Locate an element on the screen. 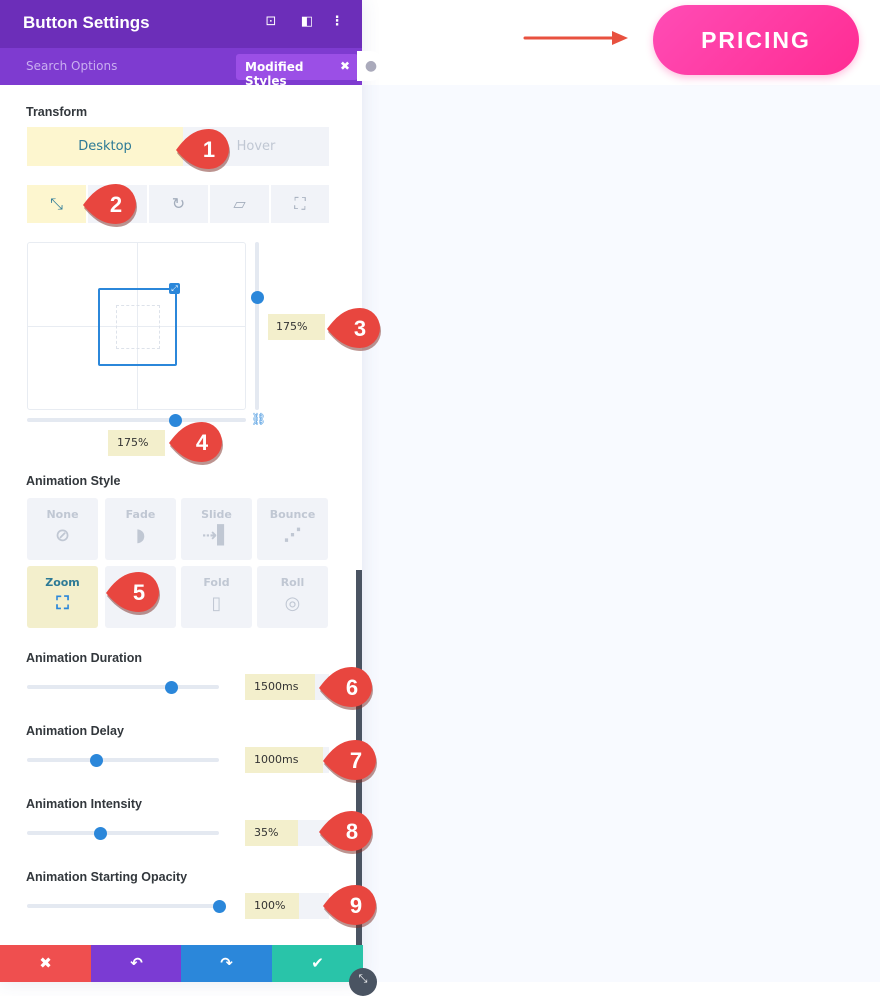 This screenshot has height=996, width=880. slide-icon: ⇢▌ is located at coordinates (216, 535).